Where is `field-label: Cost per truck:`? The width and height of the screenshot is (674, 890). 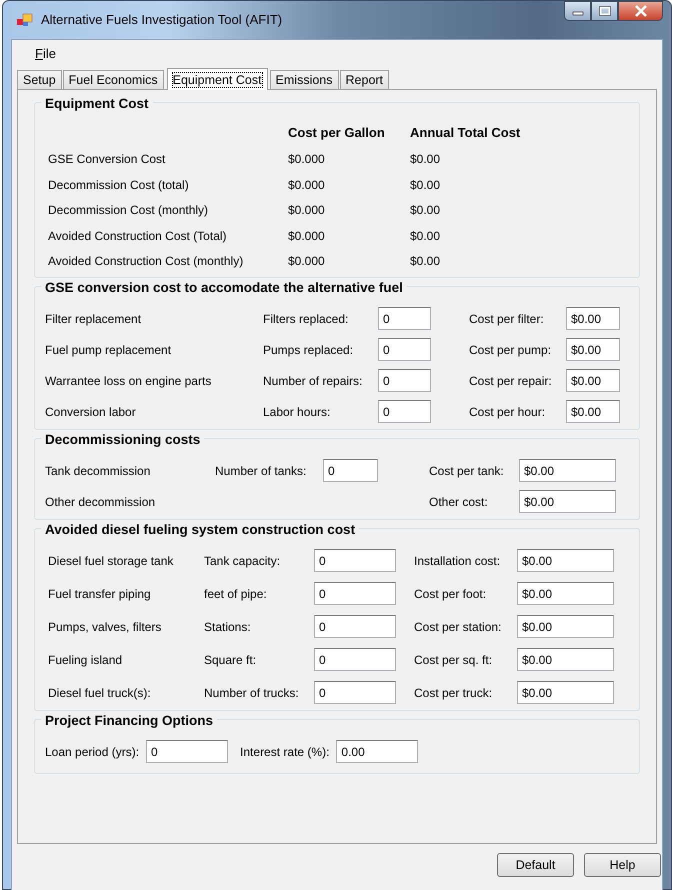 field-label: Cost per truck: is located at coordinates (454, 693).